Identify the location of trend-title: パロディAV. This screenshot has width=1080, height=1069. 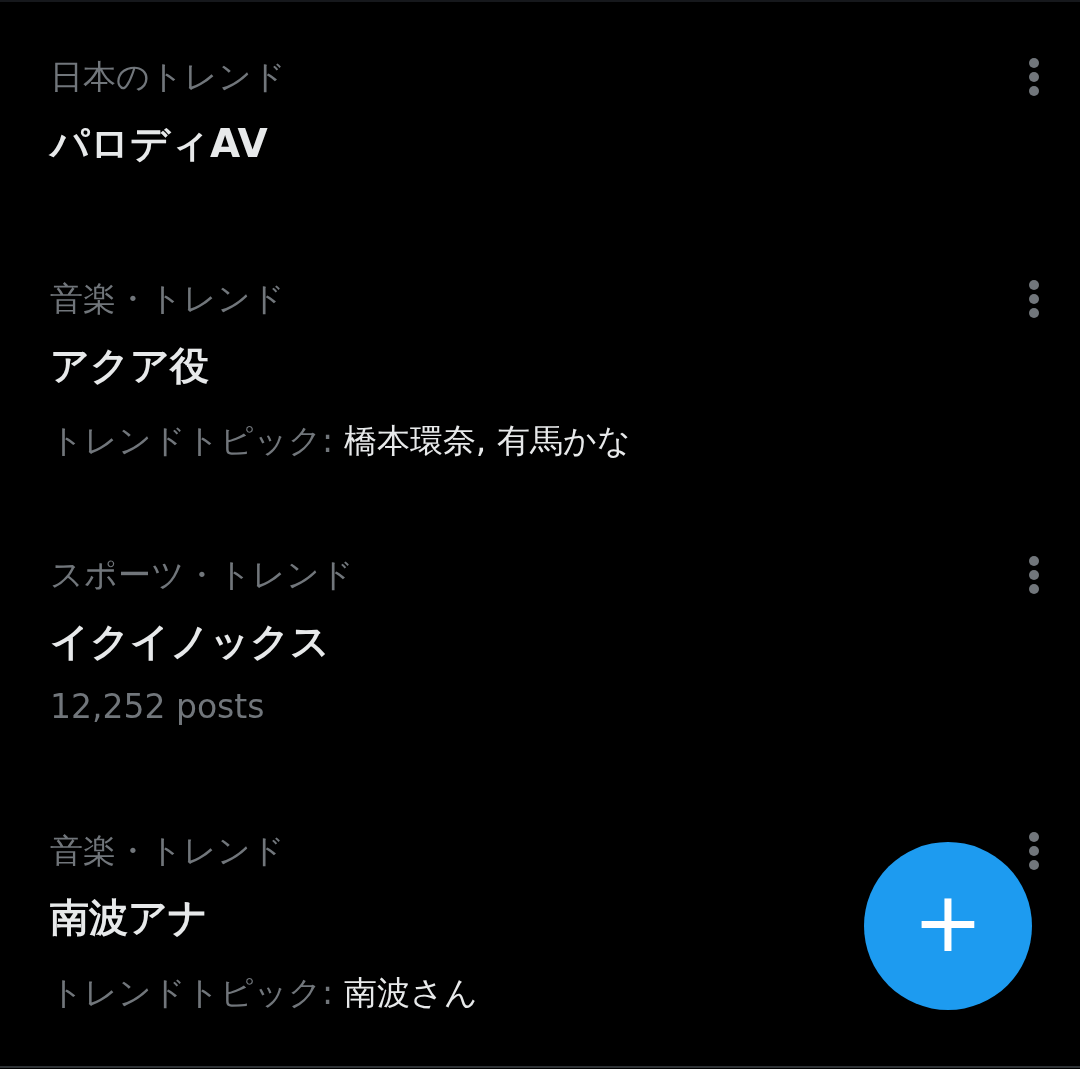
(159, 144).